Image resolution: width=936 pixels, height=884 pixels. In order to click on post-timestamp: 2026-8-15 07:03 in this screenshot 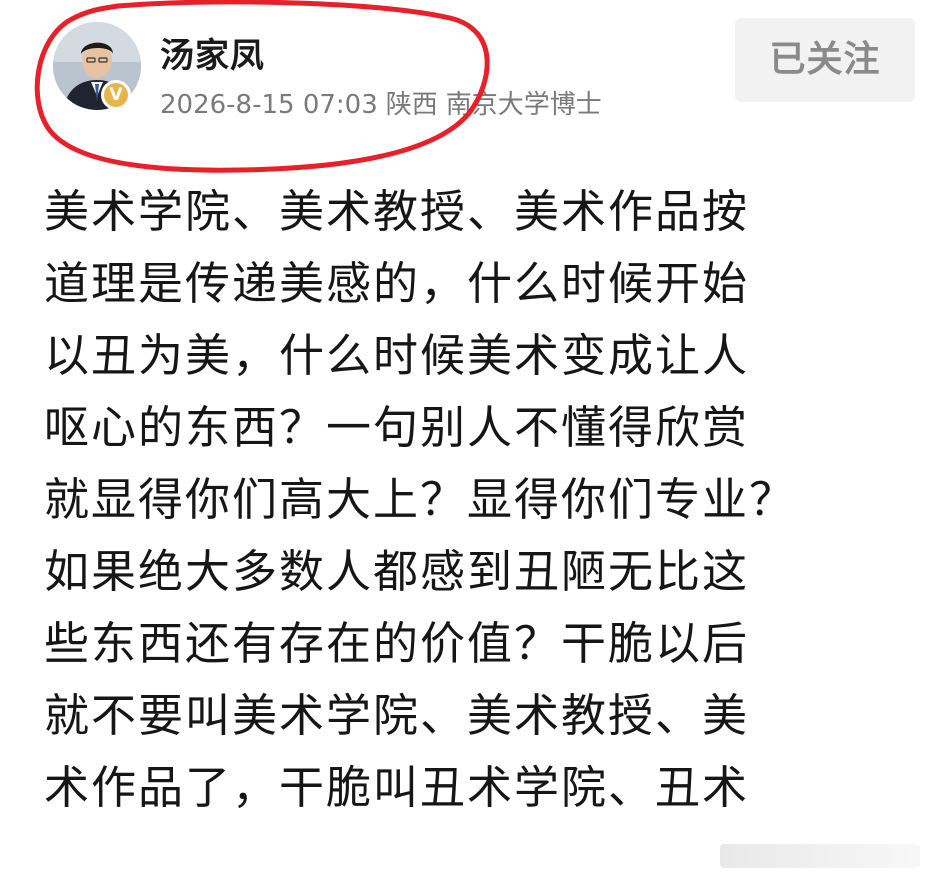, I will do `click(269, 105)`.